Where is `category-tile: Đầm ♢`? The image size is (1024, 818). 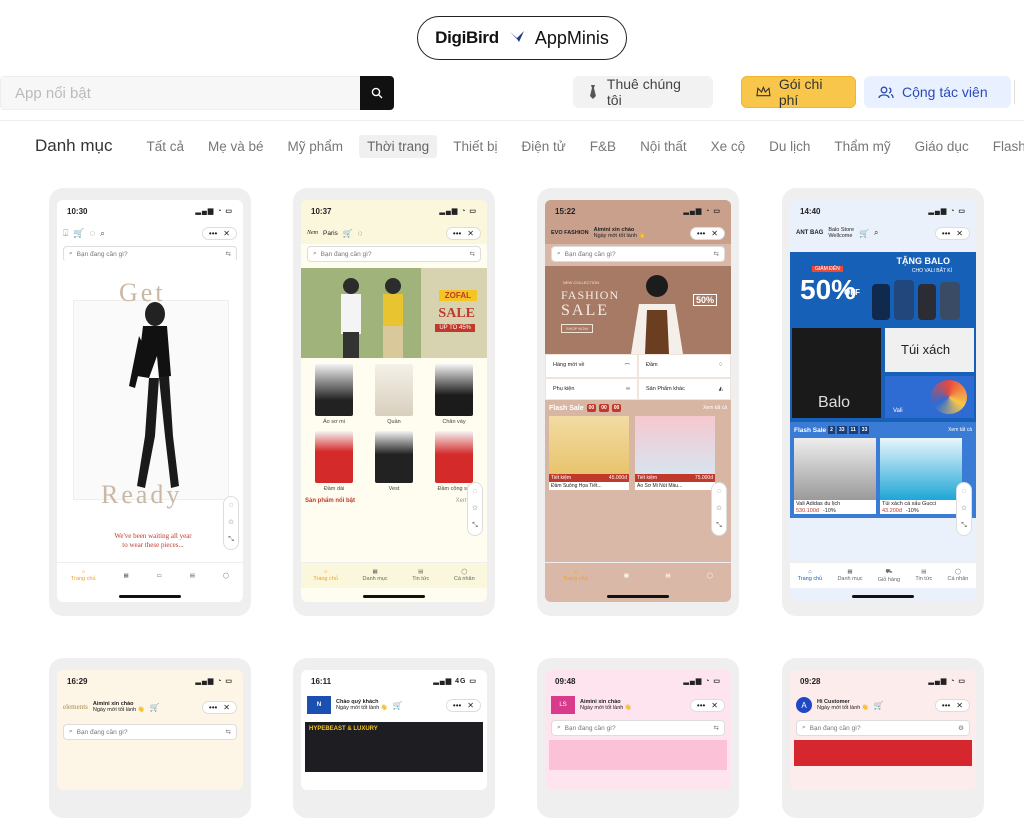
category-tile: Đầm ♢ is located at coordinates (684, 366).